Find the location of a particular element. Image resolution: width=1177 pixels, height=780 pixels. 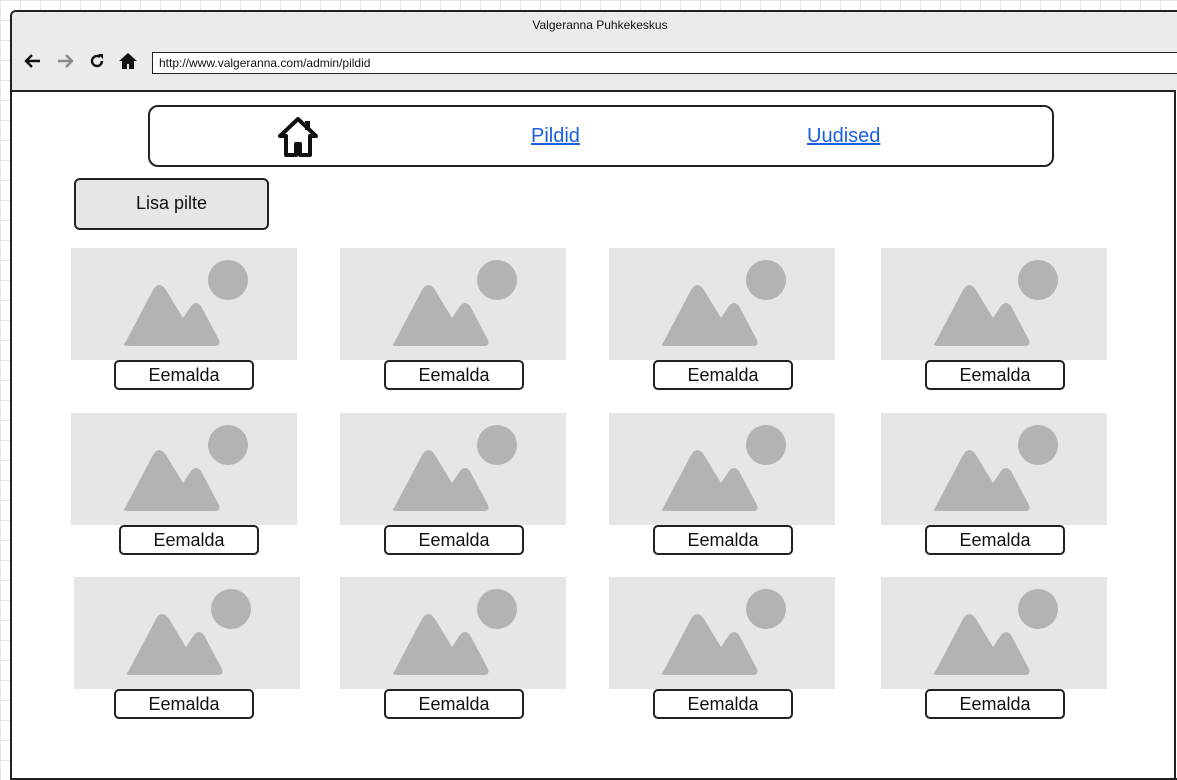

remove-button-1: Eemalda is located at coordinates (184, 375).